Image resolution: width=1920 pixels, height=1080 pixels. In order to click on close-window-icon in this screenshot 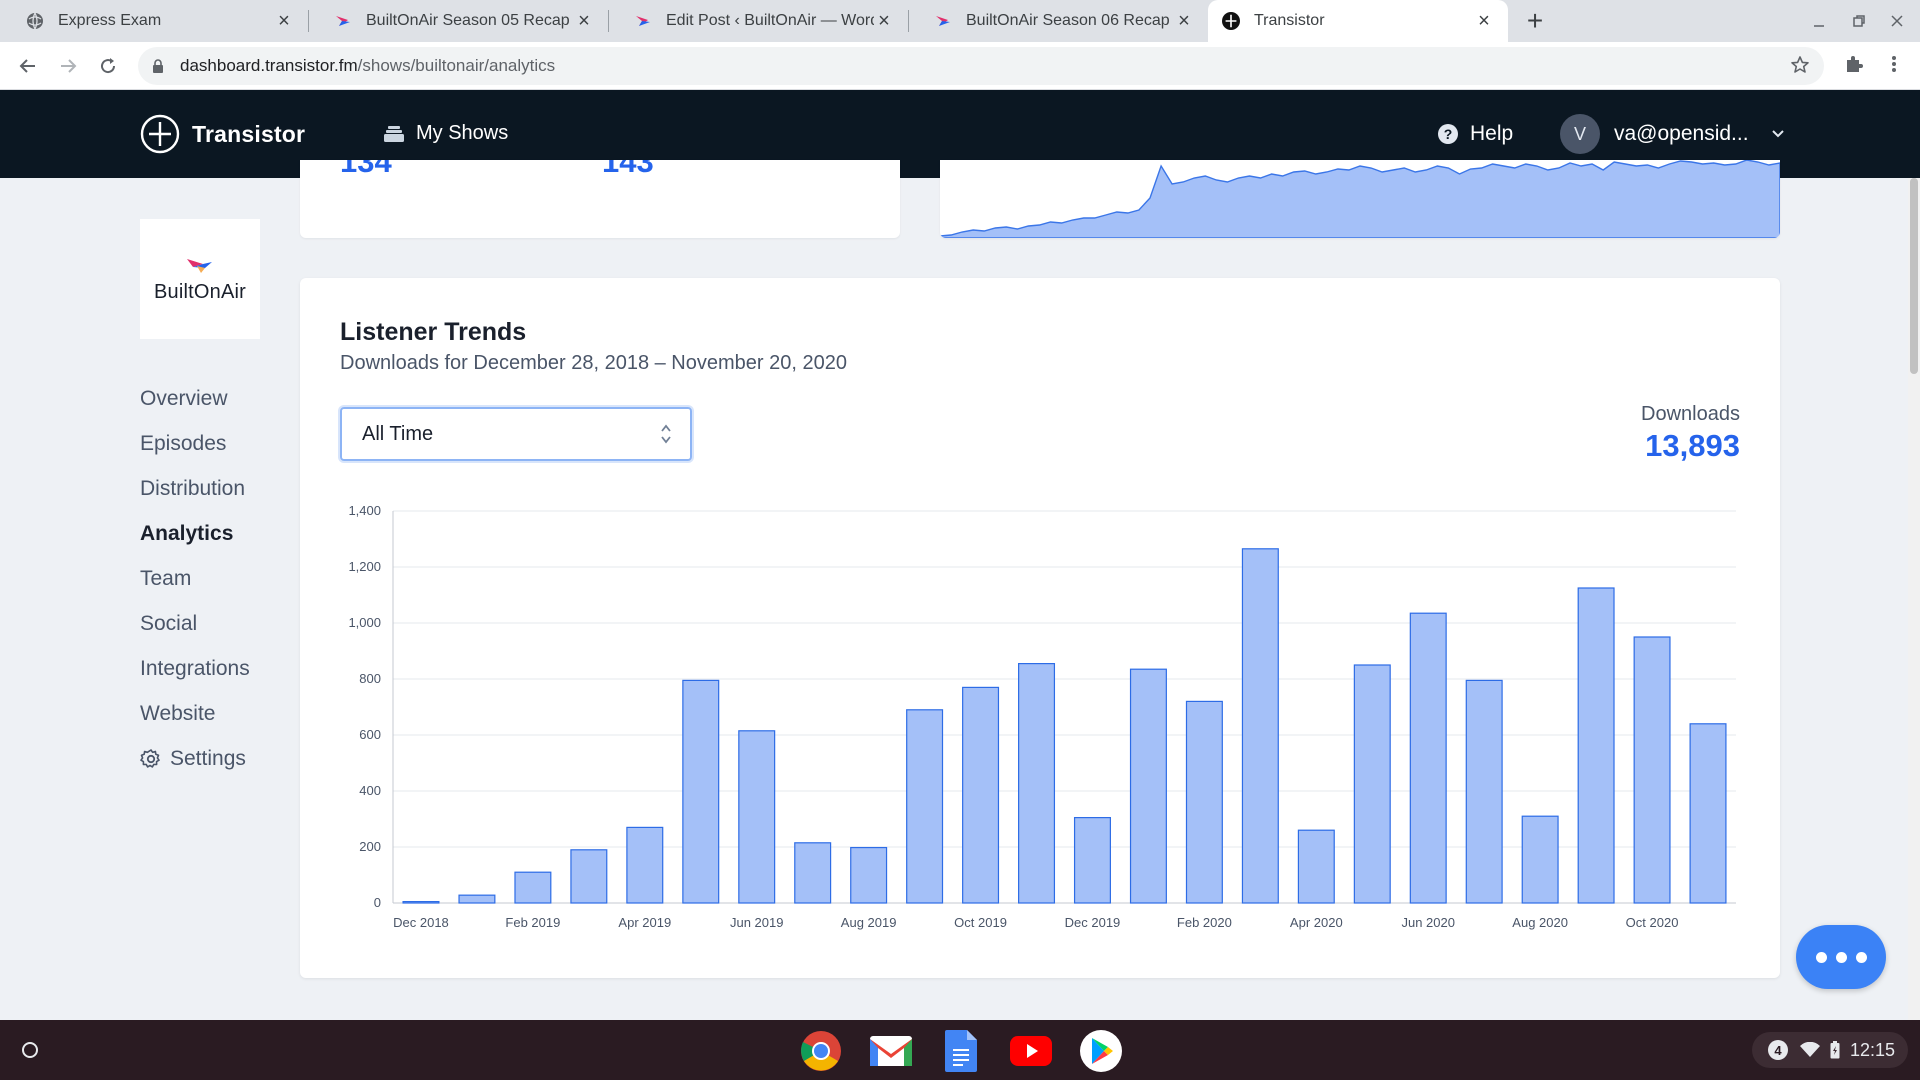, I will do `click(1897, 21)`.